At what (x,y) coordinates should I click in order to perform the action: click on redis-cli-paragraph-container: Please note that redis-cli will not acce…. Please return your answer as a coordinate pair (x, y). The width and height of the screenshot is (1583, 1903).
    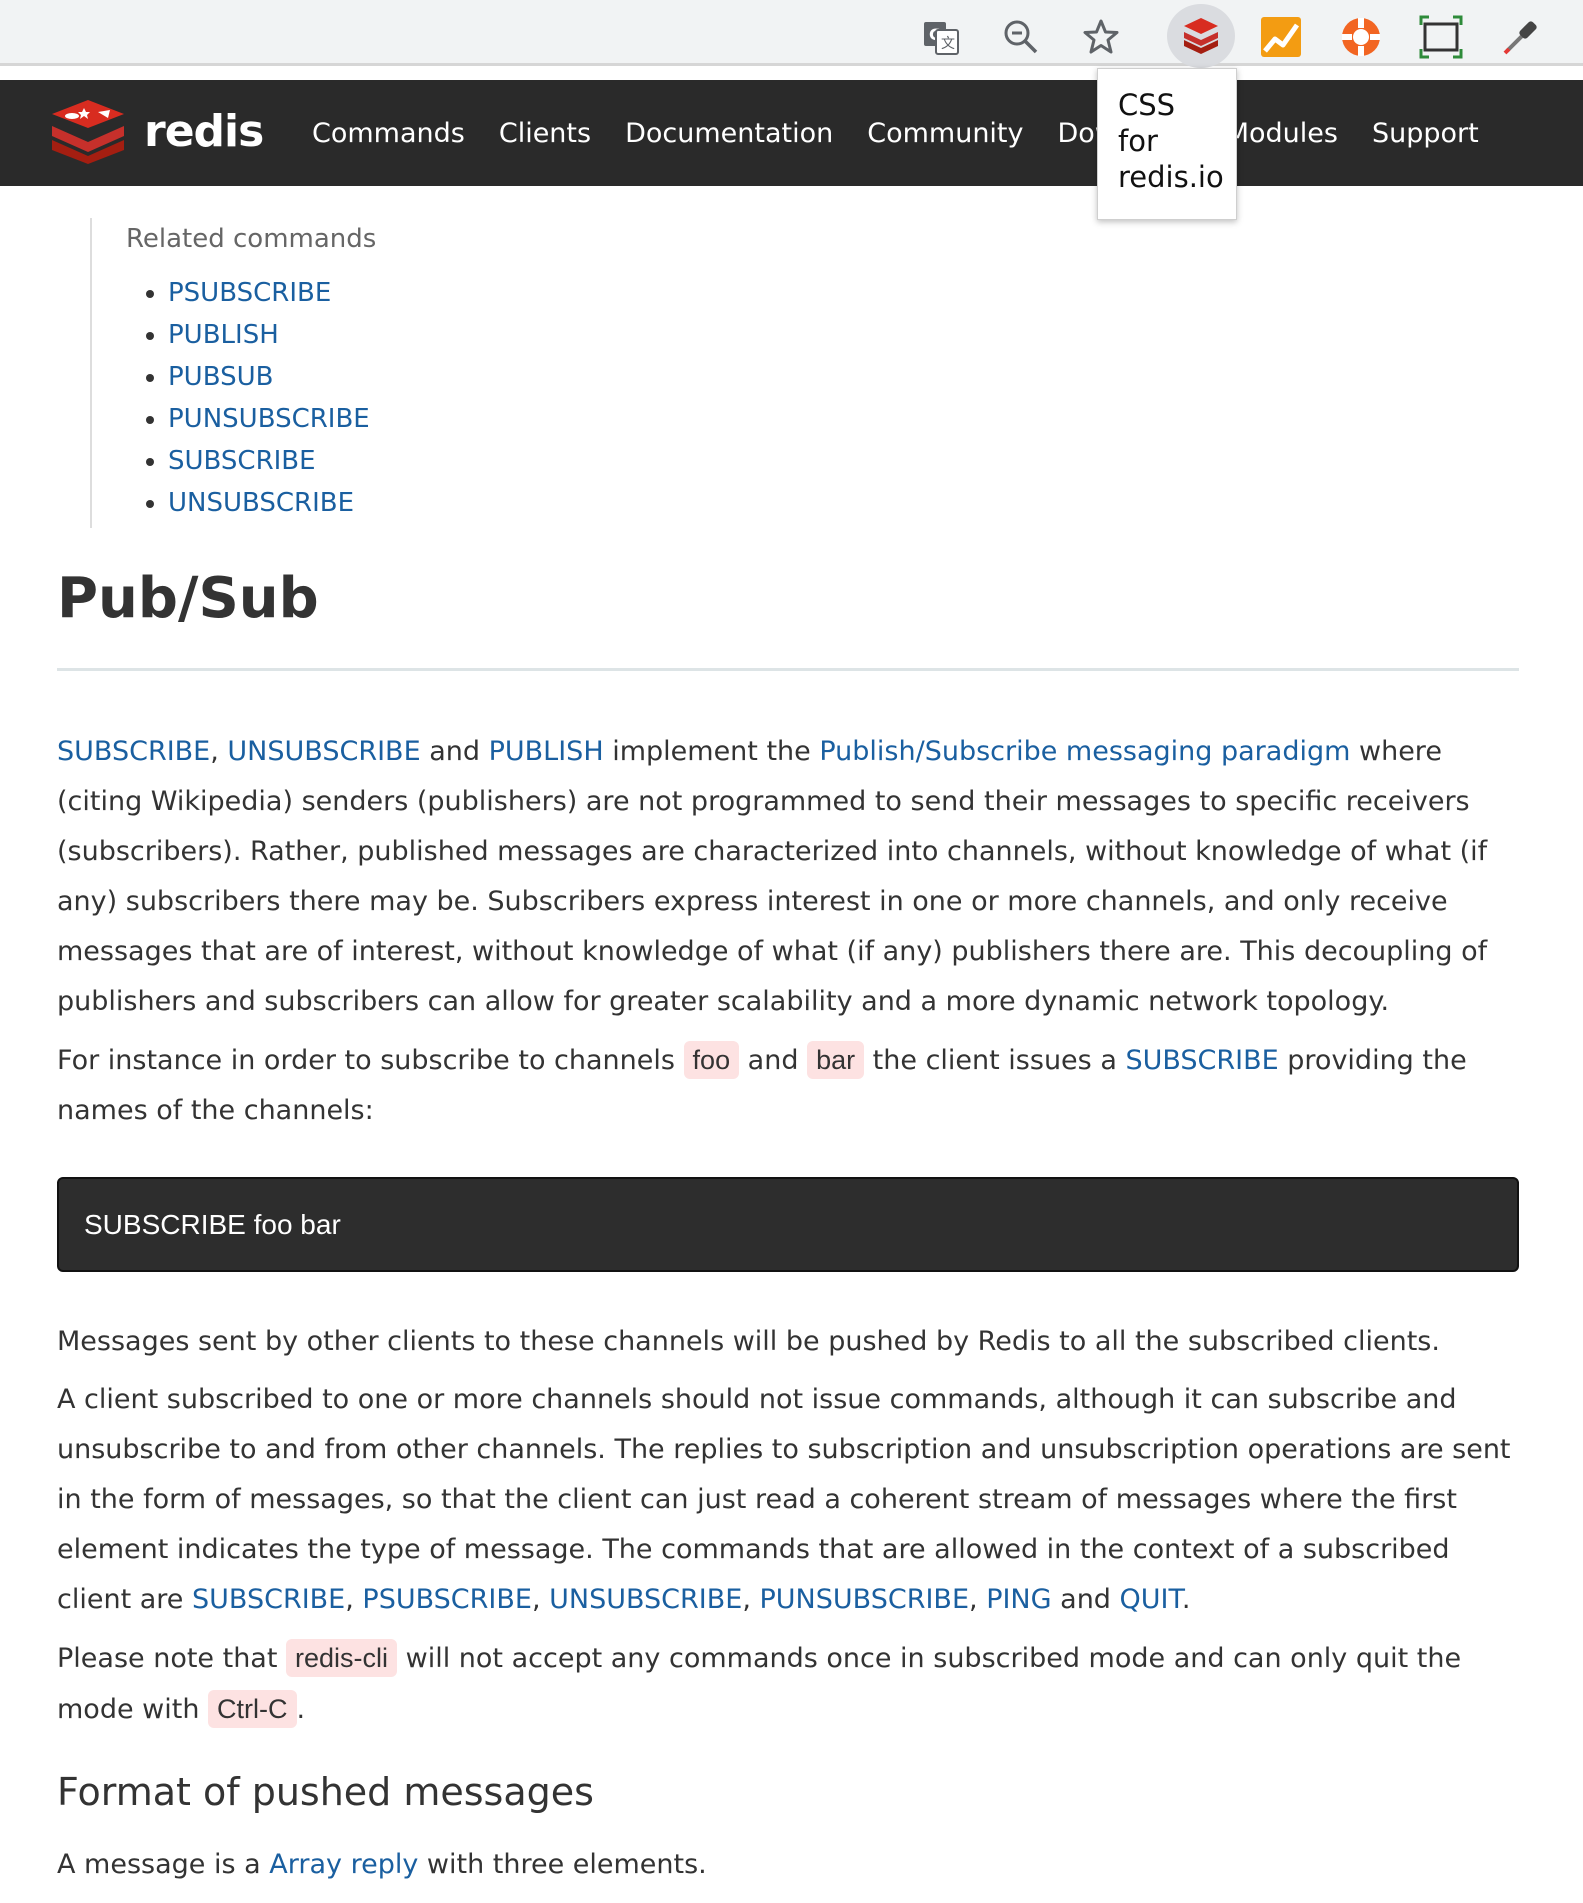
    Looking at the image, I should click on (788, 1684).